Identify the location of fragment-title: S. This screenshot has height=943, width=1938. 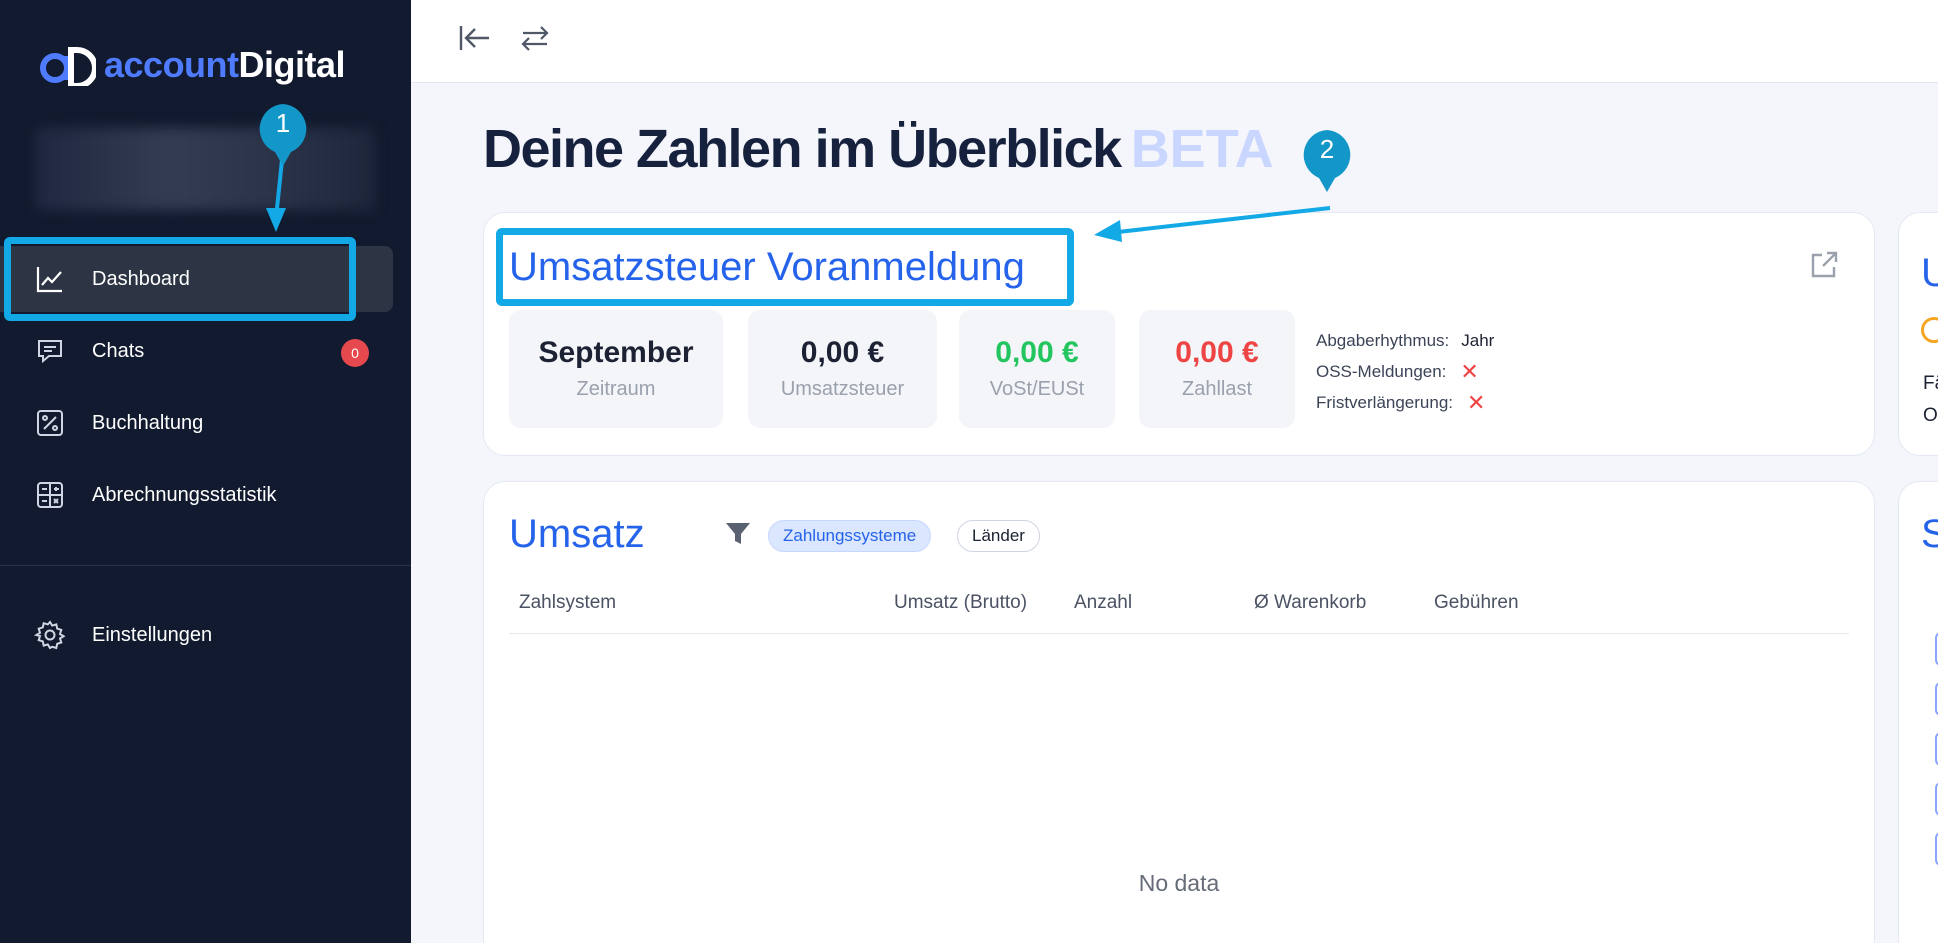
(1929, 534).